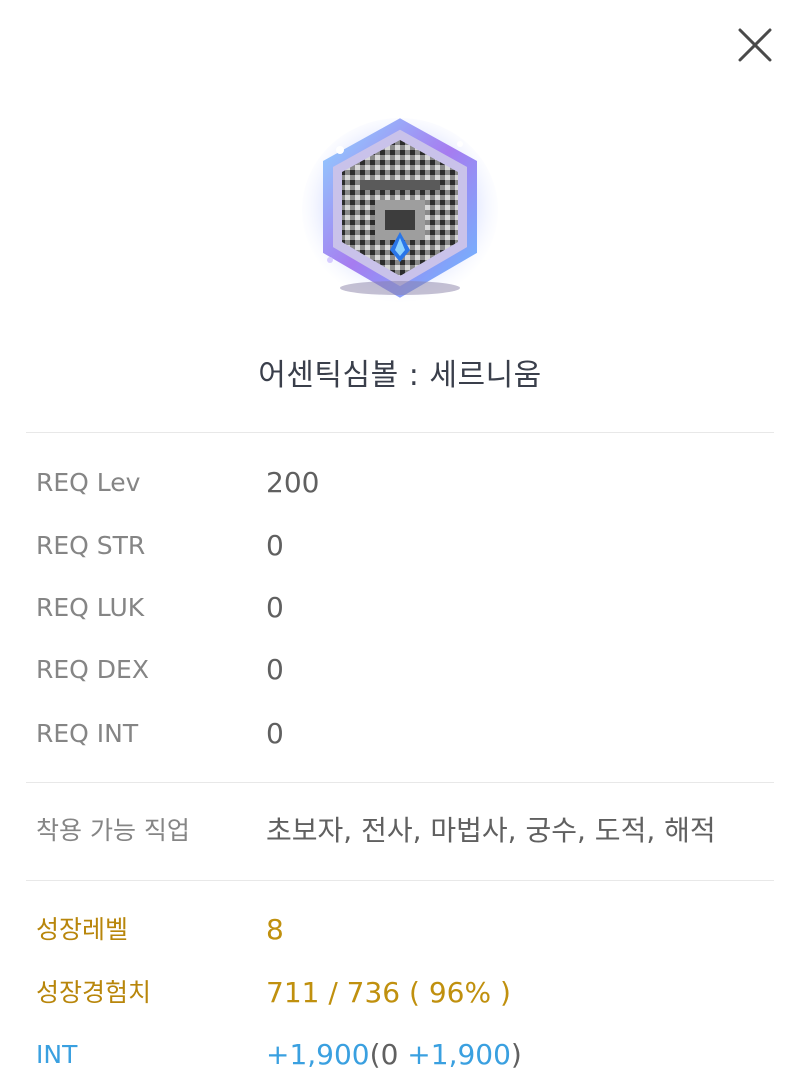 The height and width of the screenshot is (1086, 800). What do you see at coordinates (318, 1054) in the screenshot?
I see `stat-total: +1,900` at bounding box center [318, 1054].